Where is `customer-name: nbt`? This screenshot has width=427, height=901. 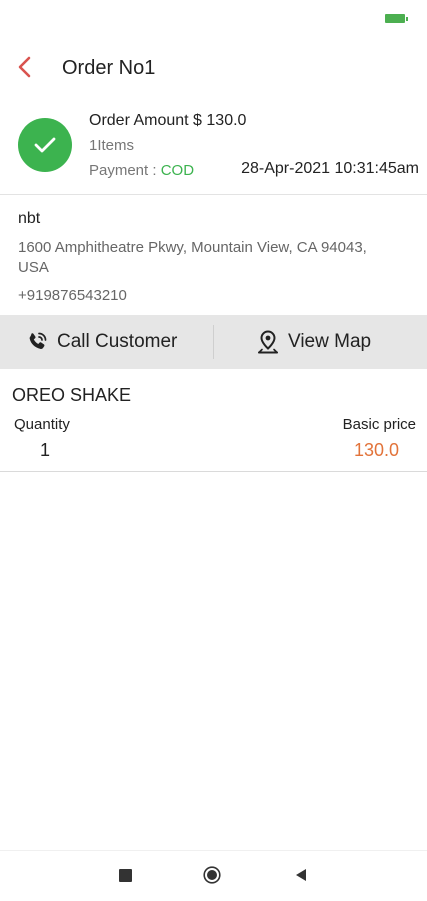 customer-name: nbt is located at coordinates (29, 218).